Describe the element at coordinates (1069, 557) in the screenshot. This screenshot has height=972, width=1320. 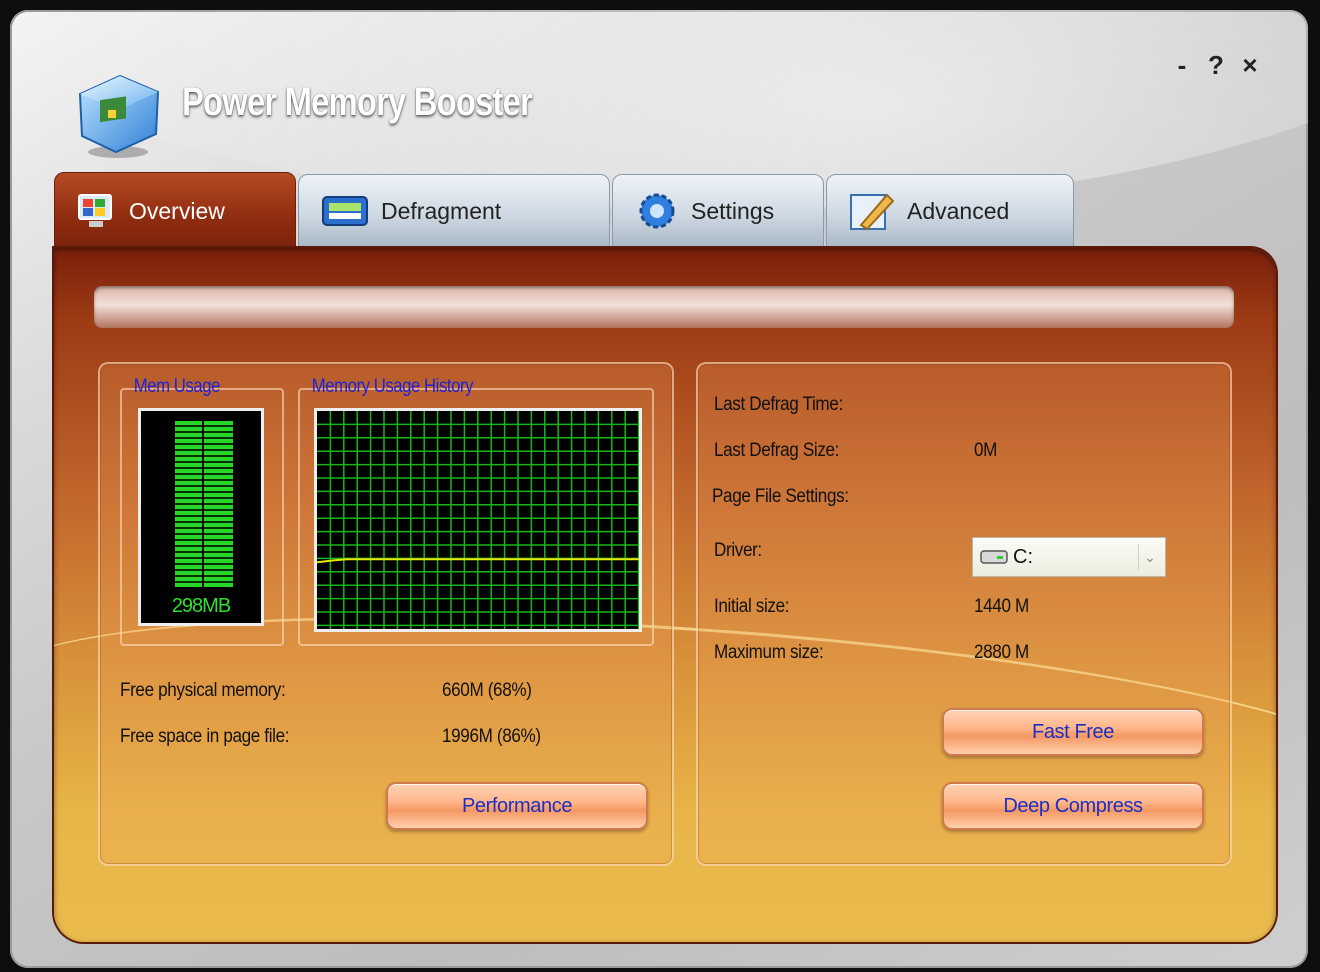
I see `driver-select: C: ⌄` at that location.